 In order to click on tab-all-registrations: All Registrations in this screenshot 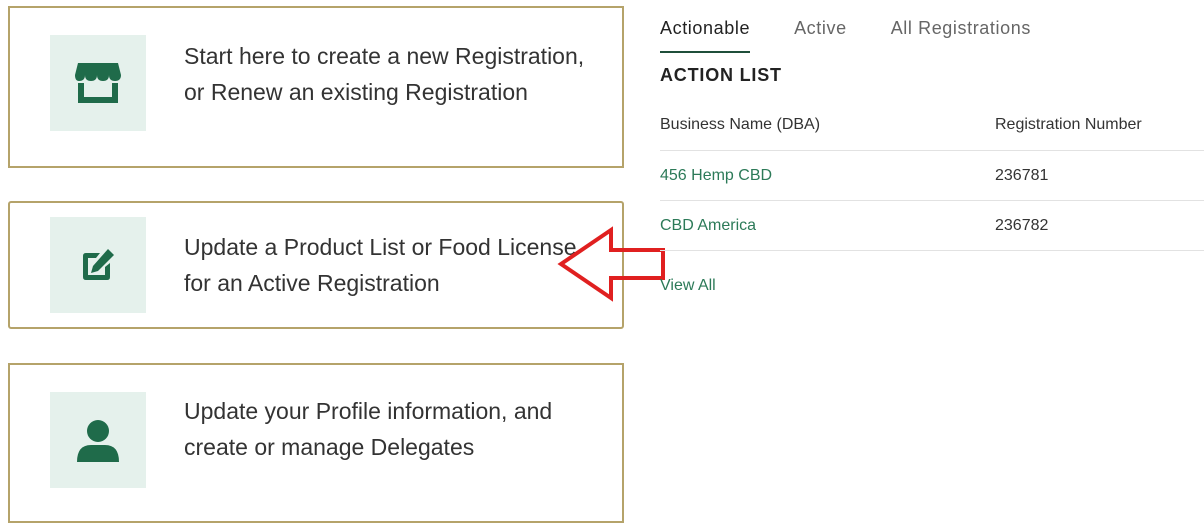, I will do `click(961, 35)`.